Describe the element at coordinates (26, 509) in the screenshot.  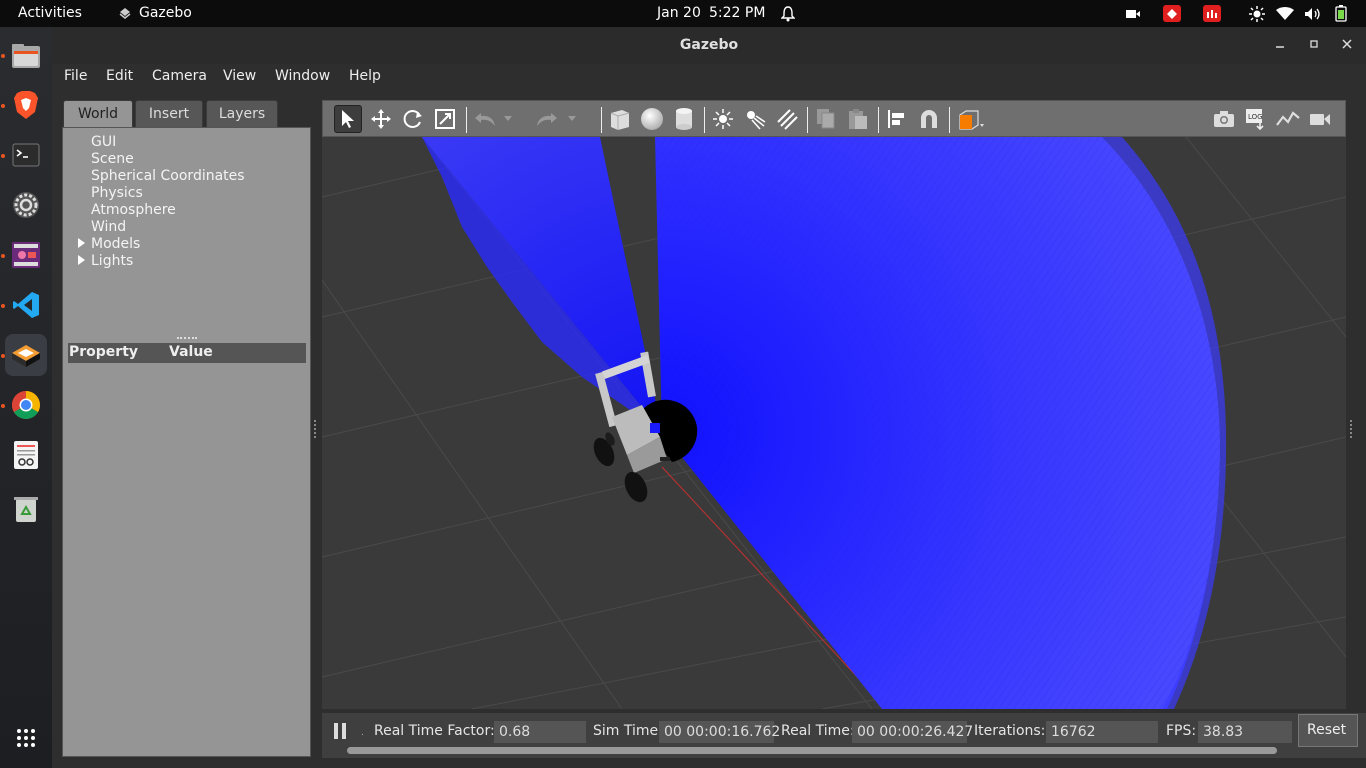
I see `trash-icon` at that location.